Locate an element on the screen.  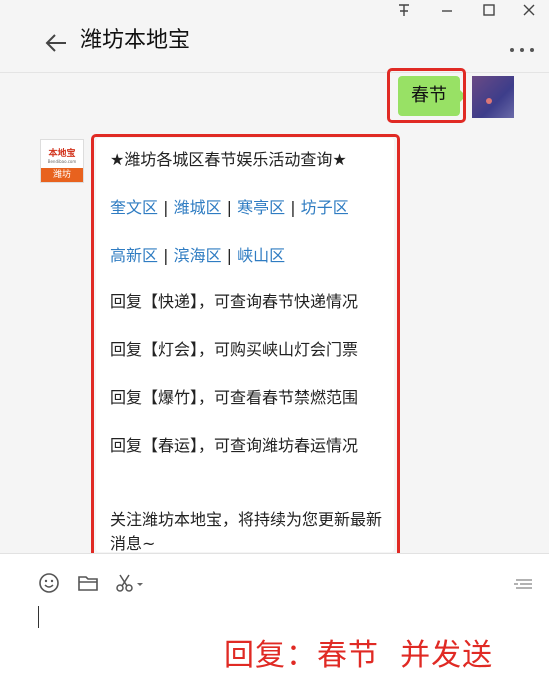
avatar-city: 潍坊 is located at coordinates (62, 175).